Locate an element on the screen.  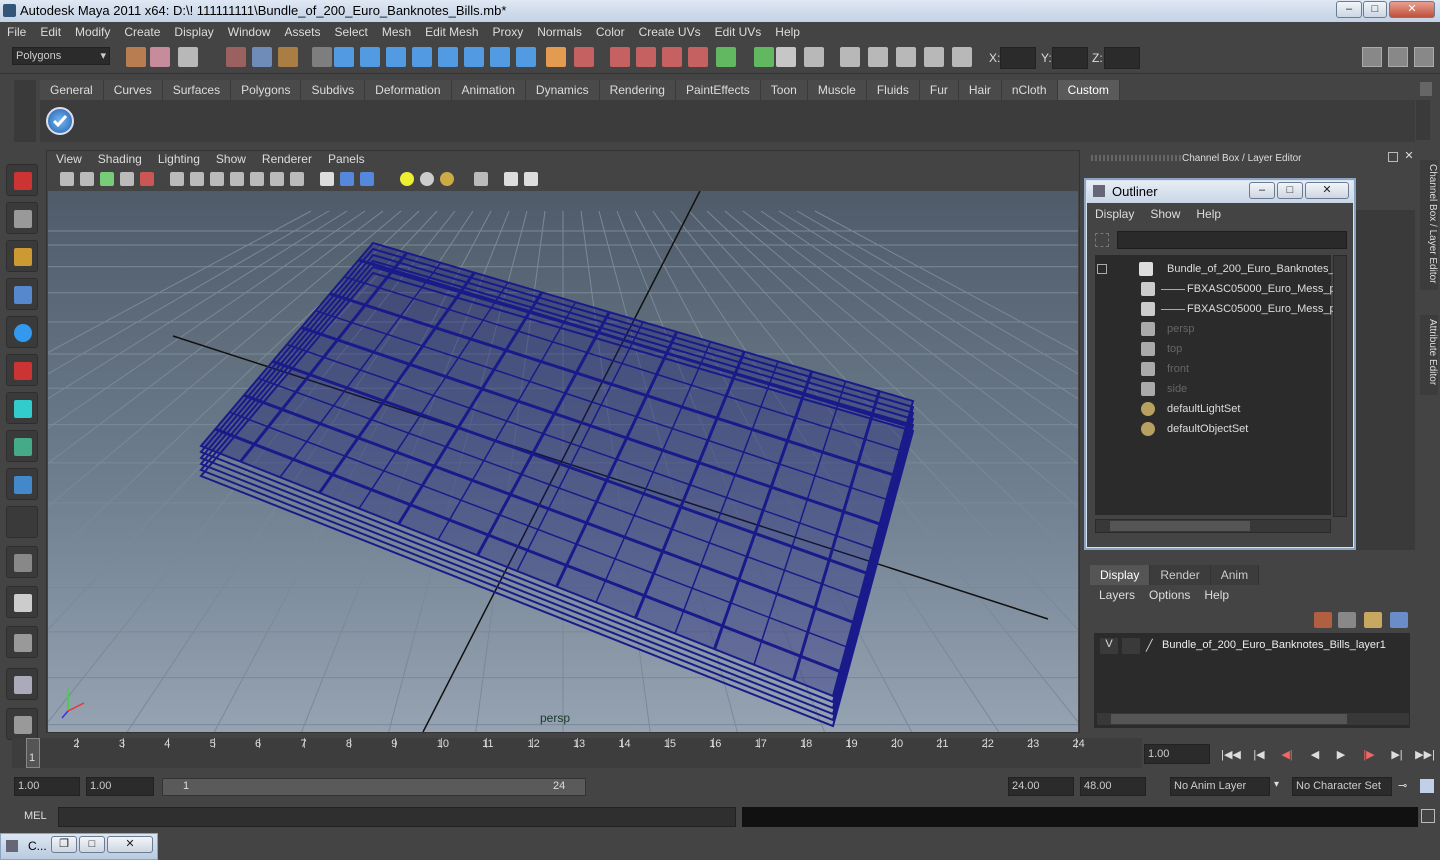
minimized-window: C... ❐ □ ✕ is located at coordinates (79, 846).